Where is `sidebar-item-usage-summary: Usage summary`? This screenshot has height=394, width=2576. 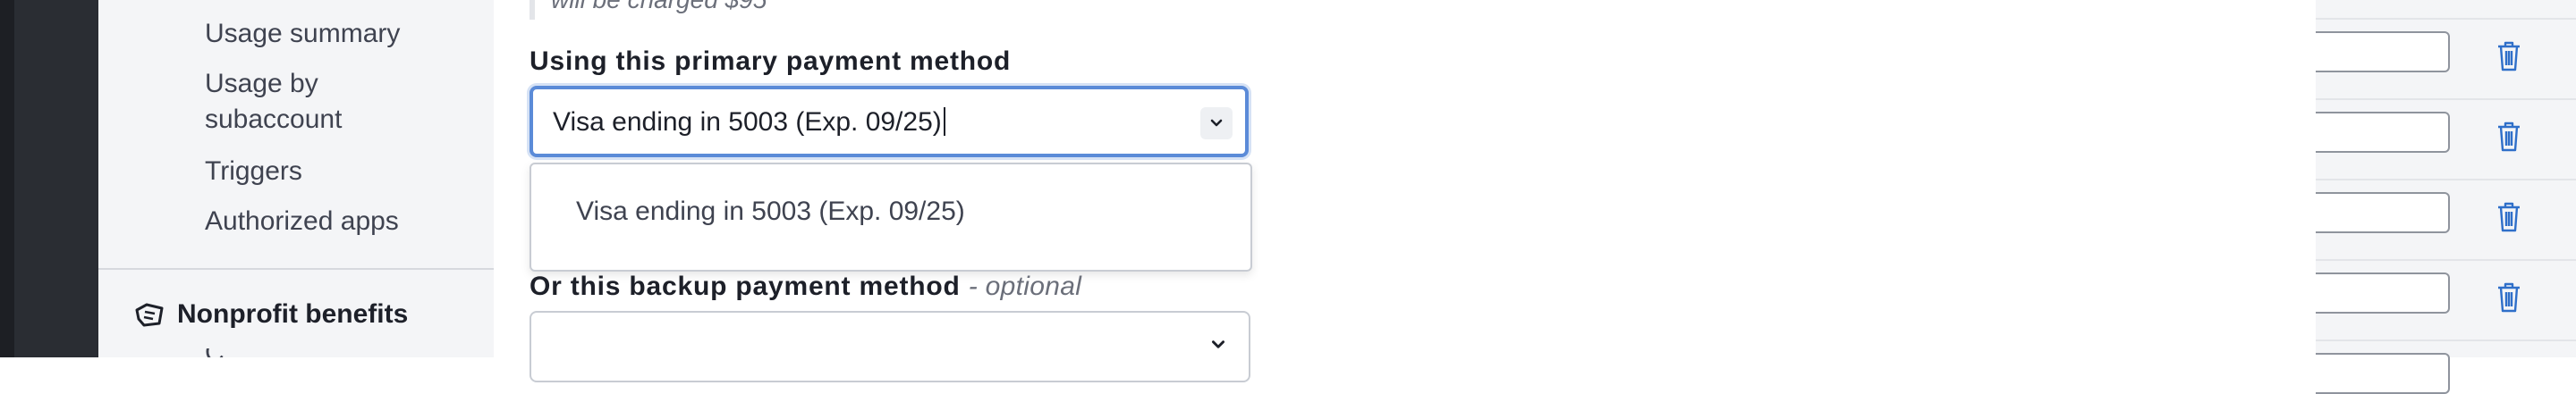
sidebar-item-usage-summary: Usage summary is located at coordinates (302, 34).